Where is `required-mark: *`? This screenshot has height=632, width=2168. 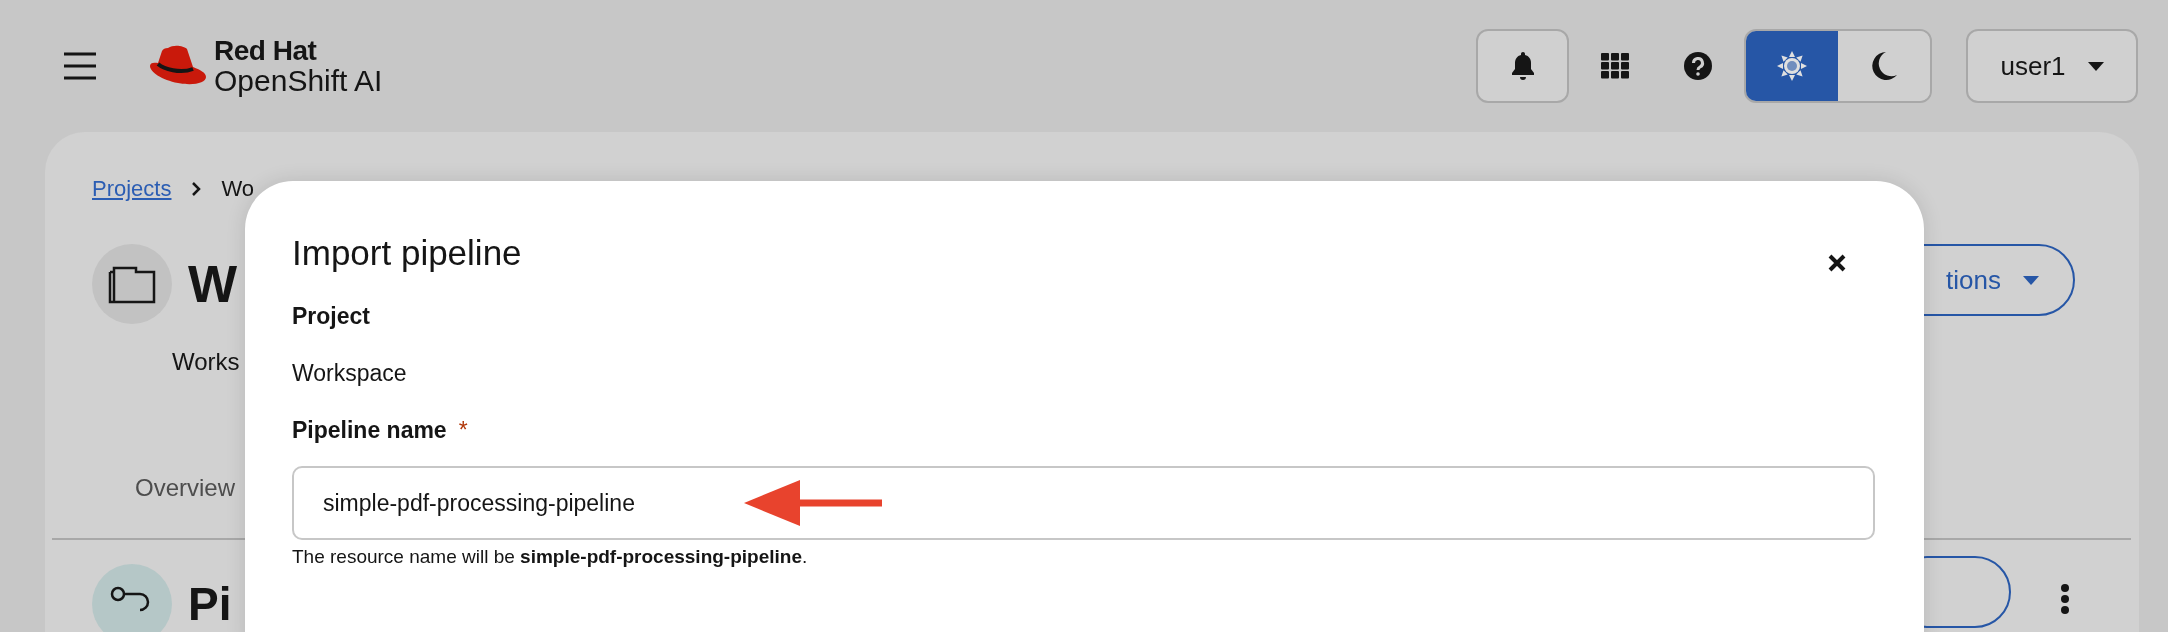
required-mark: * is located at coordinates (463, 430).